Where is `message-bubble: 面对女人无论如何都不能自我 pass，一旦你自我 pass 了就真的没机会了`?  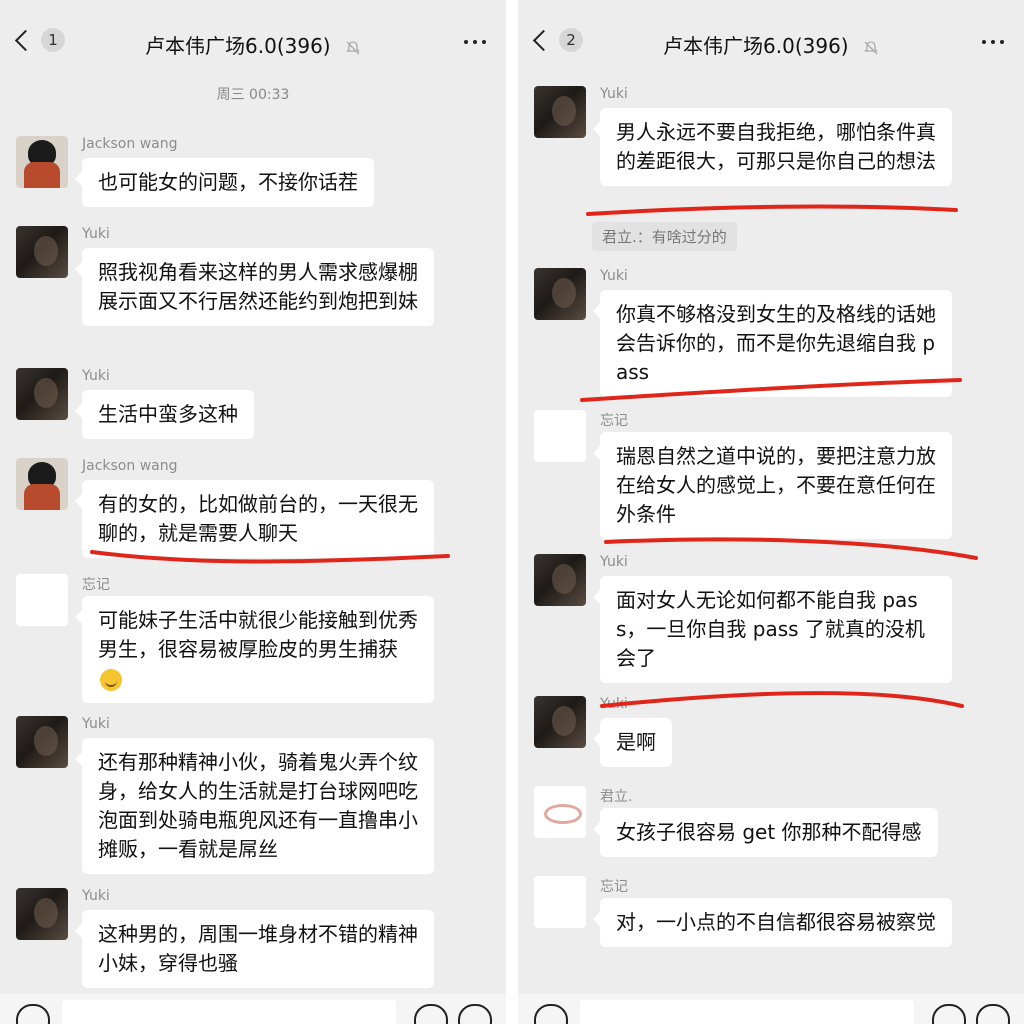
message-bubble: 面对女人无论如何都不能自我 pass，一旦你自我 pass 了就真的没机会了 is located at coordinates (772, 629).